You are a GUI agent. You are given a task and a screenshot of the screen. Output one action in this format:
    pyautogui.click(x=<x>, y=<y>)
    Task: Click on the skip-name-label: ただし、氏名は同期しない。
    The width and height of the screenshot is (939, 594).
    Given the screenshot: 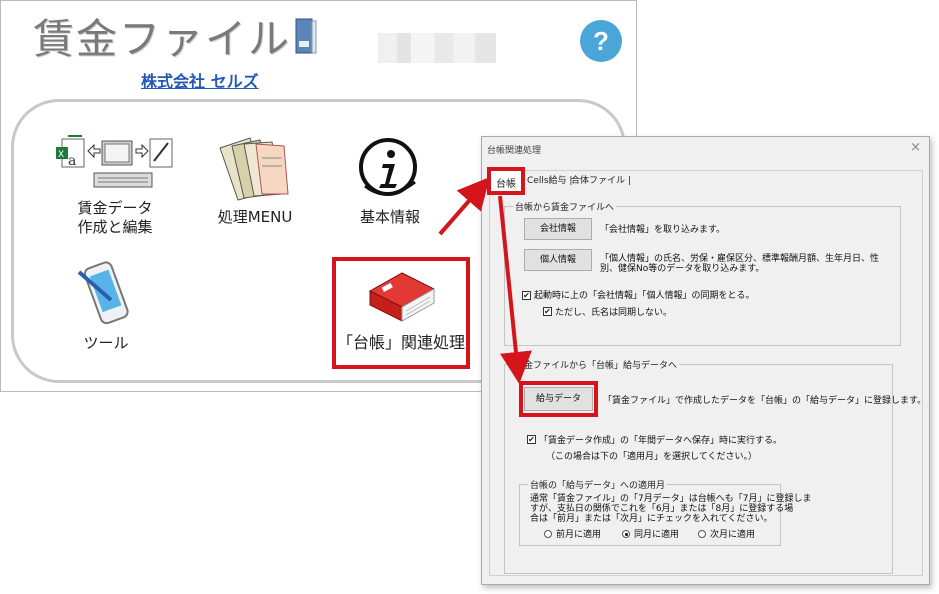 What is the action you would take?
    pyautogui.click(x=614, y=313)
    